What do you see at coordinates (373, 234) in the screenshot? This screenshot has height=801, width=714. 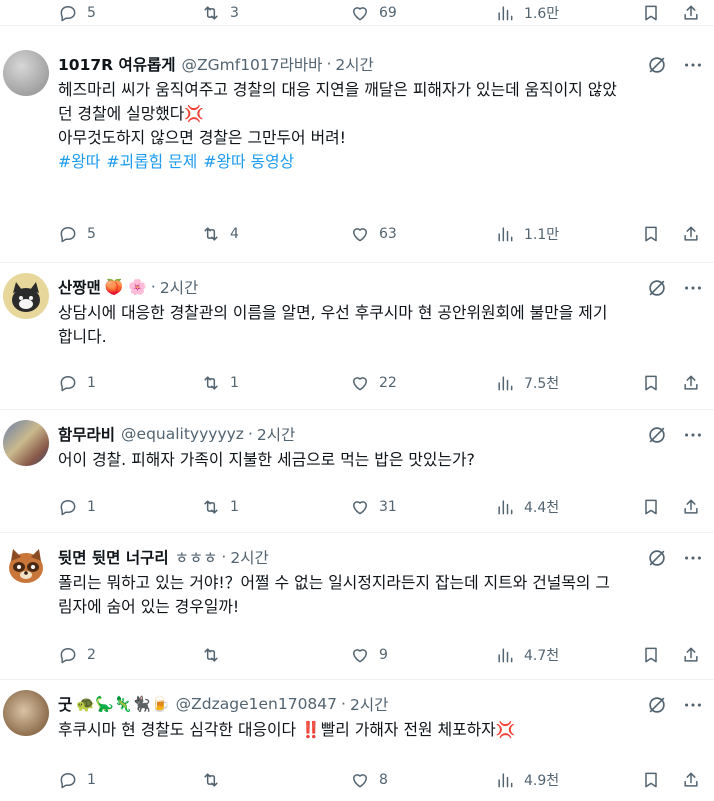 I see `like-button: 63` at bounding box center [373, 234].